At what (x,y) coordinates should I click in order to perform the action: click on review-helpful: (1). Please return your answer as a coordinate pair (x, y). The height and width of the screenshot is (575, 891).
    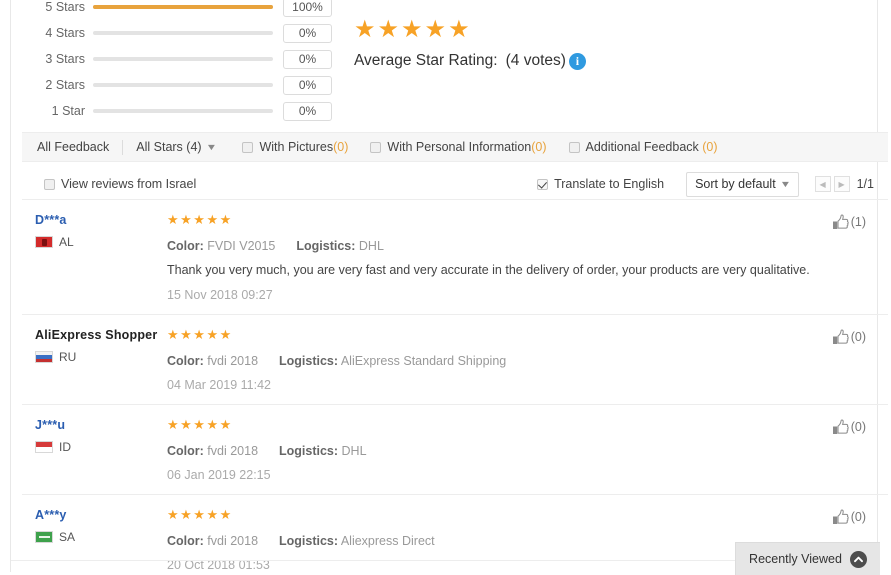
    Looking at the image, I should click on (849, 222).